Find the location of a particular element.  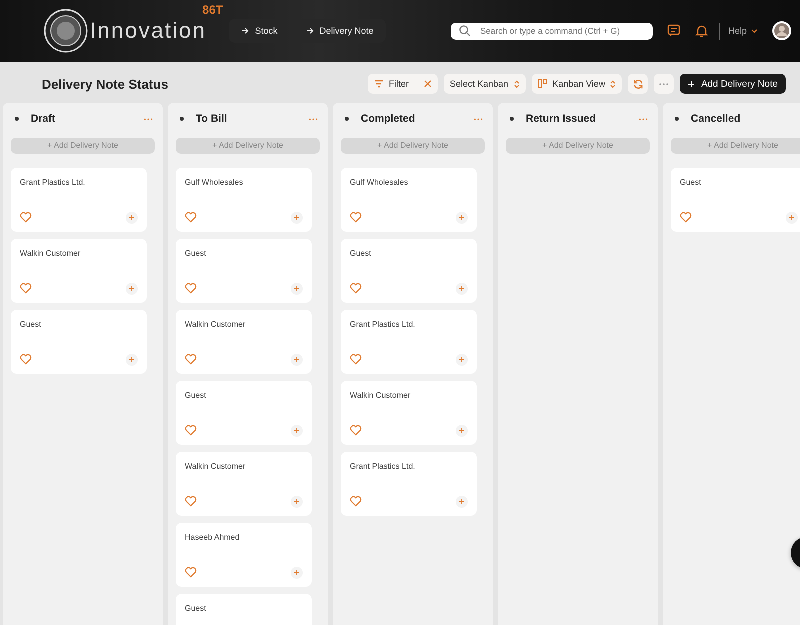

column-title: Draft is located at coordinates (43, 119).